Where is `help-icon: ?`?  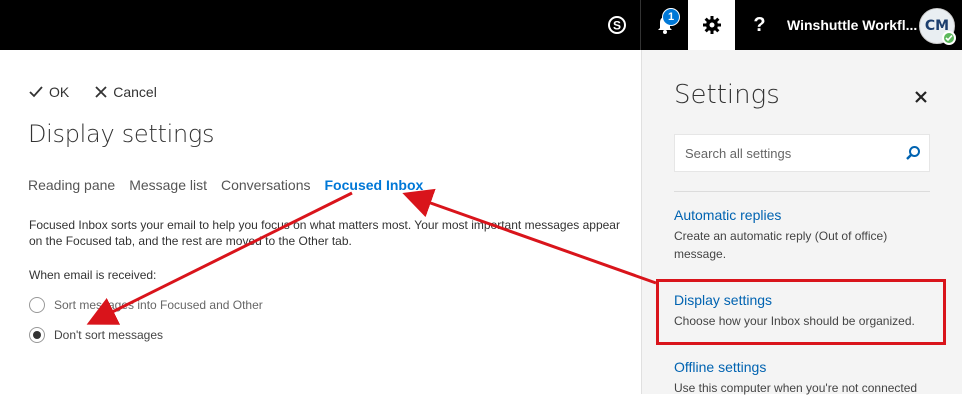
help-icon: ? is located at coordinates (759, 24).